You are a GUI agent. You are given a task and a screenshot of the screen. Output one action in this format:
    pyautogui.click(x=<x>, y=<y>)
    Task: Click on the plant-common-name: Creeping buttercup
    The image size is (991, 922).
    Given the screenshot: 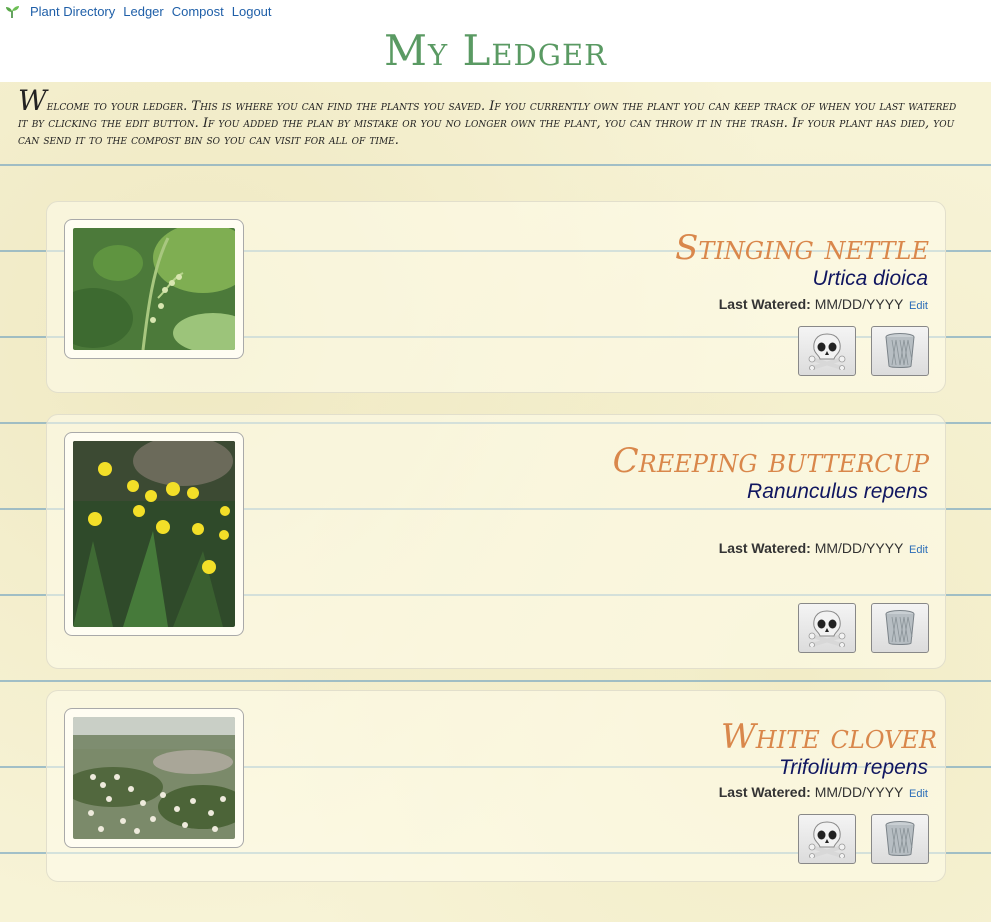 What is the action you would take?
    pyautogui.click(x=770, y=461)
    